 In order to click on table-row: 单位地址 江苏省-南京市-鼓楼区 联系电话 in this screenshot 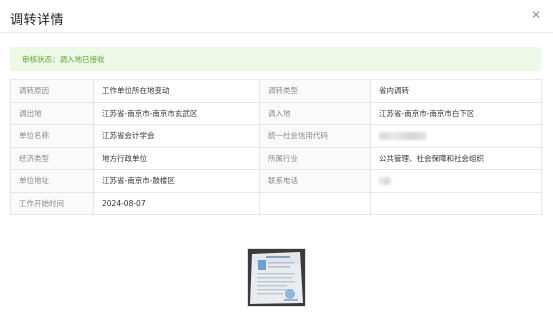, I will do `click(276, 181)`.